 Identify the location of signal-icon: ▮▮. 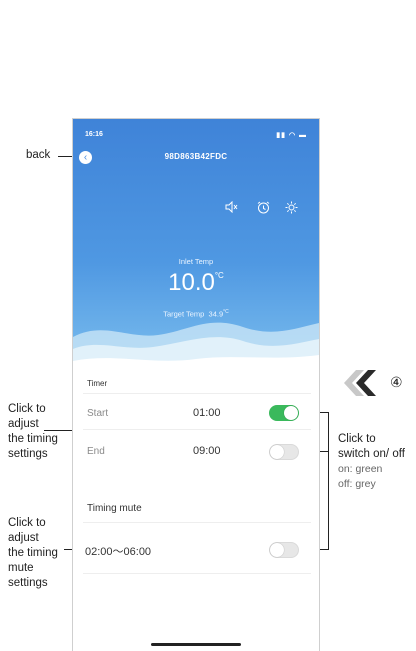
(281, 135).